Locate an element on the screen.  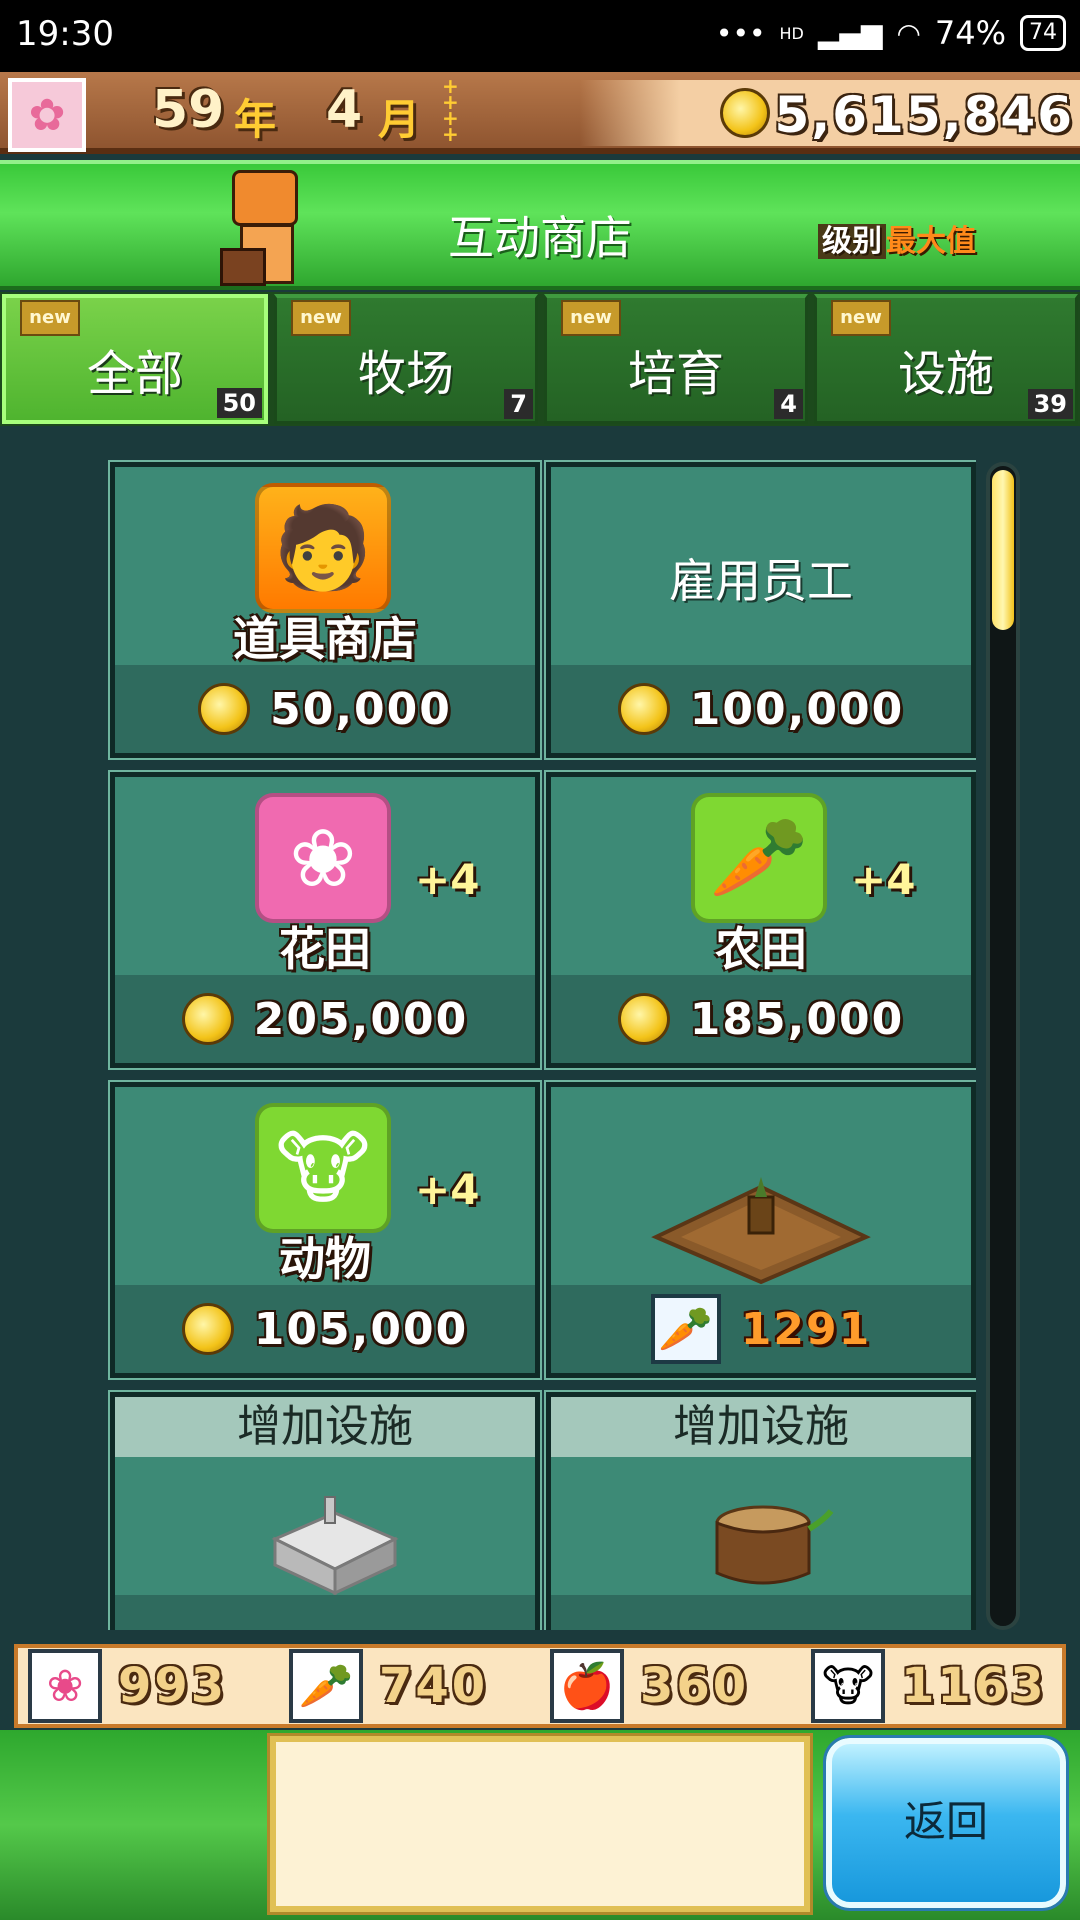
price-band: 🥕 1291 is located at coordinates (761, 1329).